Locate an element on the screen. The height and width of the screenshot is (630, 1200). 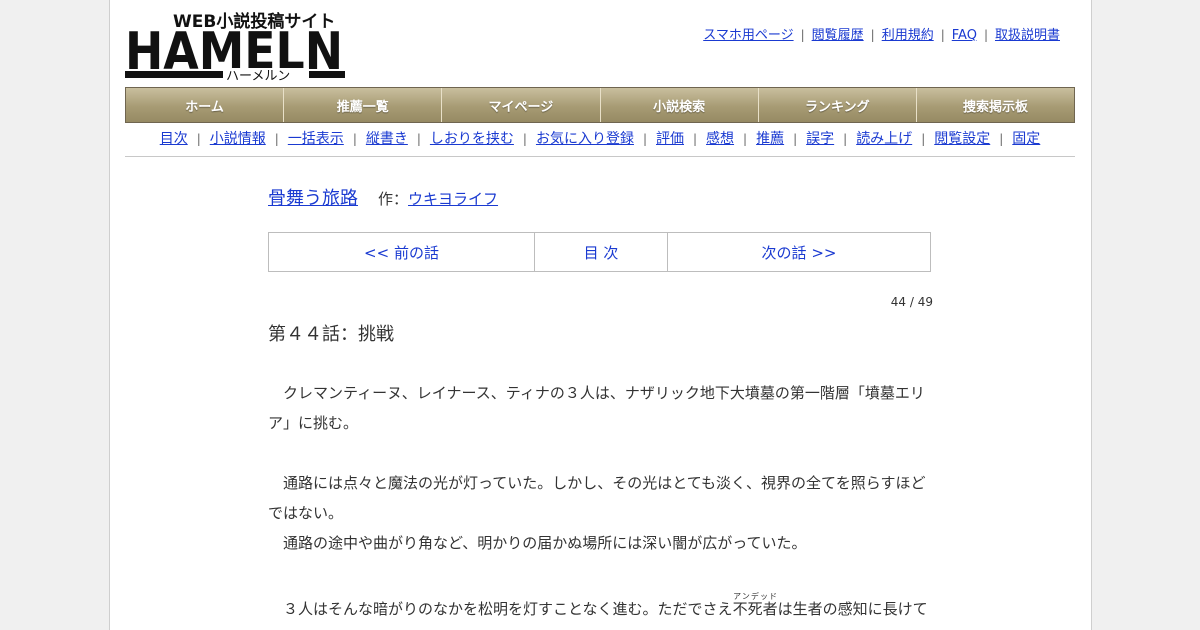
top-links: スマホ用ページ | 閲覧履歴 | 利用規約 | FAQ | 取扱説明書 is located at coordinates (881, 35).